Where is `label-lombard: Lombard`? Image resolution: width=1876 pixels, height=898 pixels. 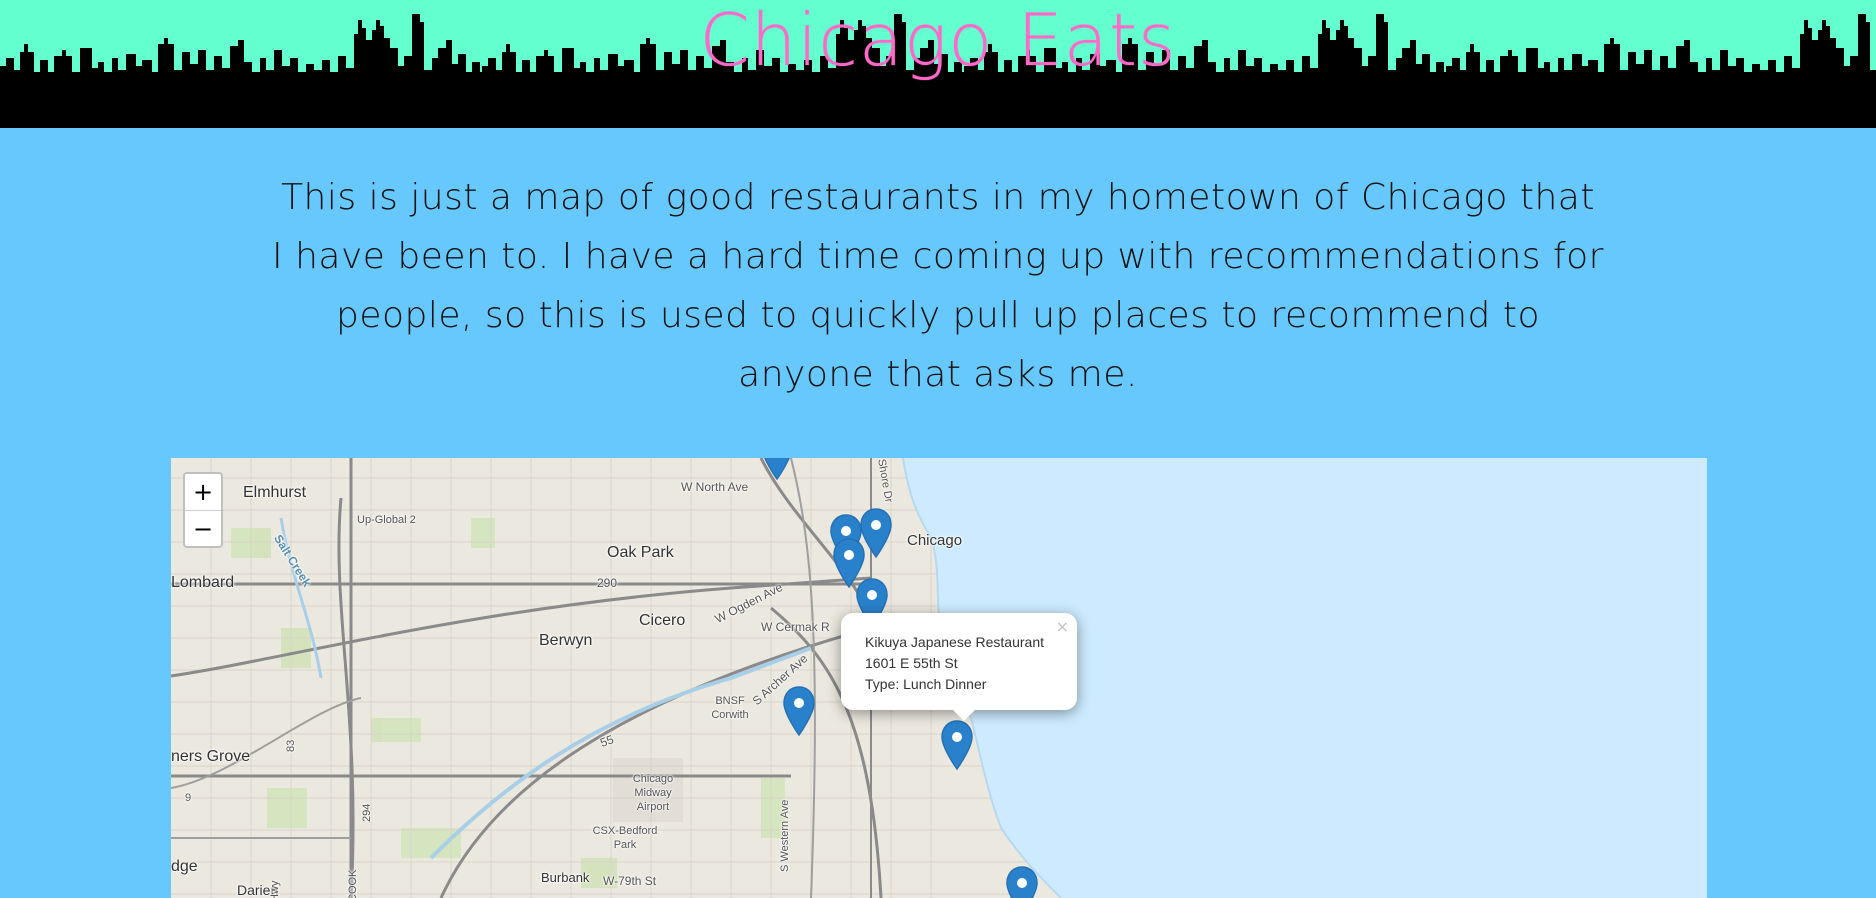 label-lombard: Lombard is located at coordinates (203, 582).